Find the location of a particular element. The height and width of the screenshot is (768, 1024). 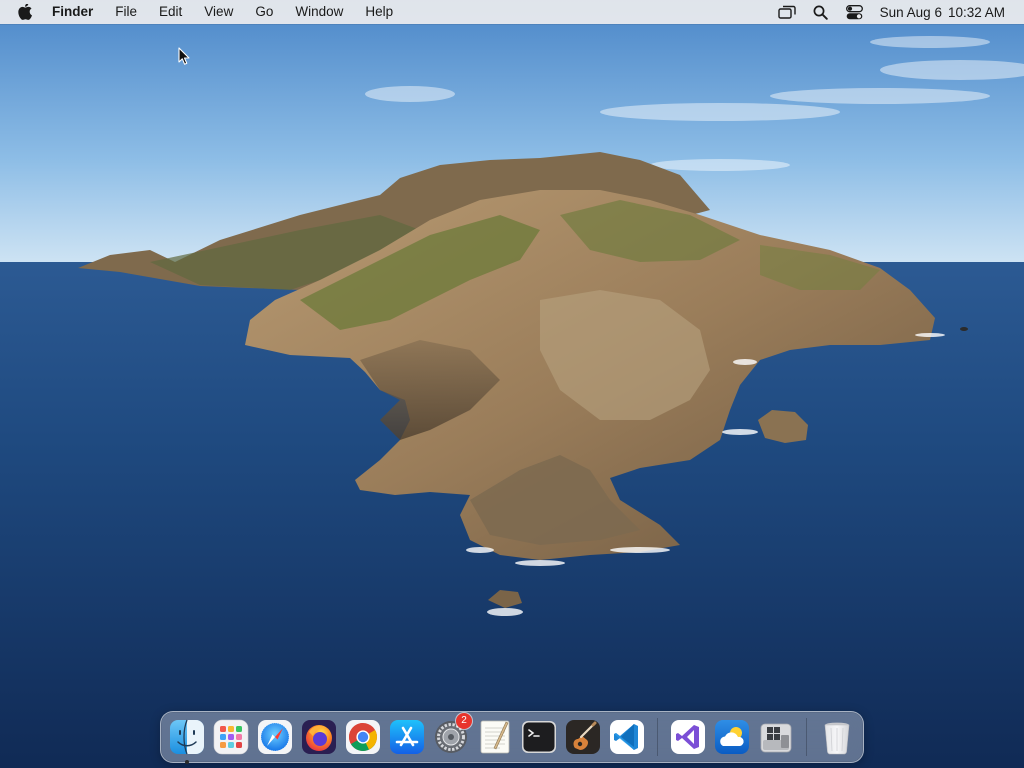

dock-finder is located at coordinates (187, 741).